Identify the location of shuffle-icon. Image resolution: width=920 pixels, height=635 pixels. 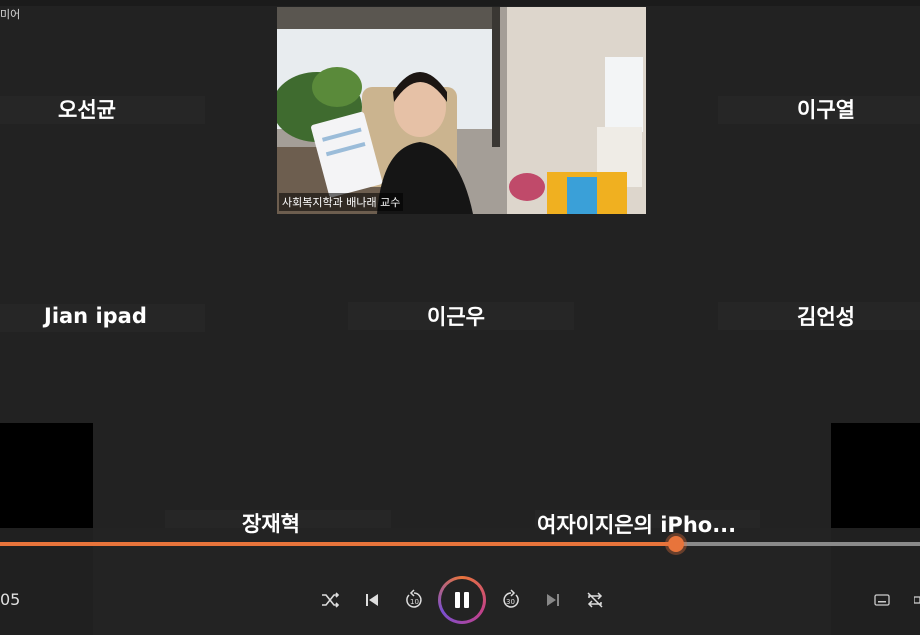
(330, 600).